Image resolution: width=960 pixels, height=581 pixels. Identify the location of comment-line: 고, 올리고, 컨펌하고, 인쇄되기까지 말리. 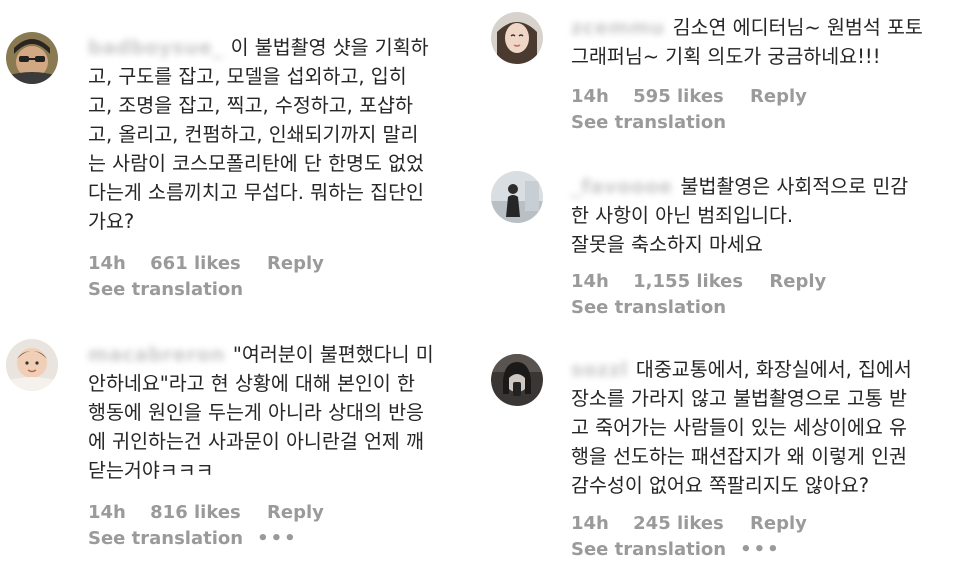
(253, 134).